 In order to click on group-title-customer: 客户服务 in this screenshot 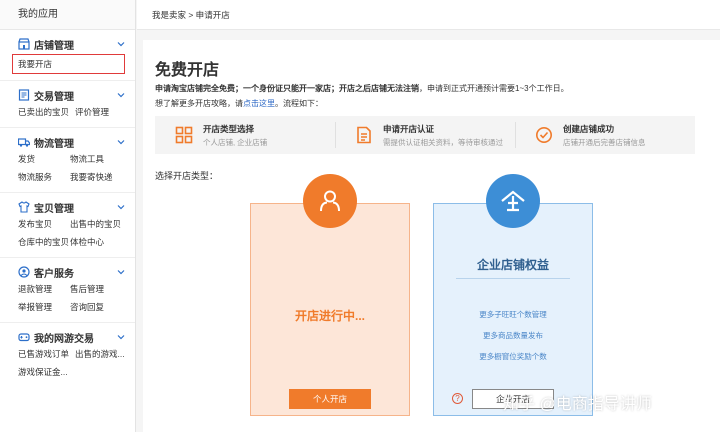, I will do `click(67, 272)`.